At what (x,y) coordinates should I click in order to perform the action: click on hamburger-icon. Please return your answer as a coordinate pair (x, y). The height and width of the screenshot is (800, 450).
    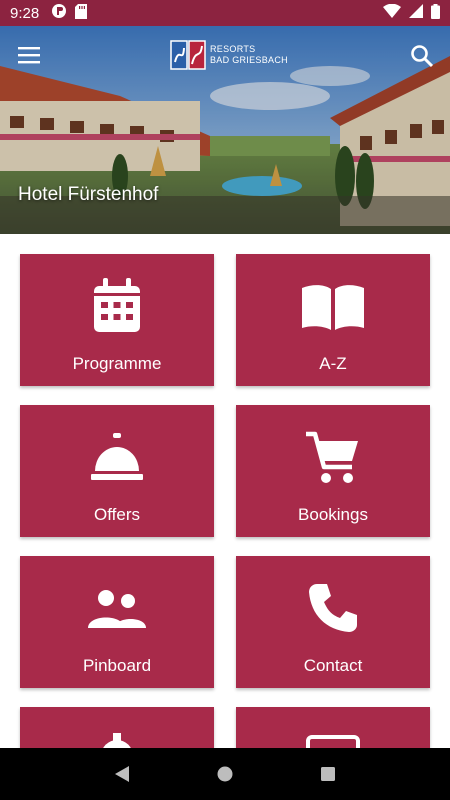
    Looking at the image, I should click on (29, 55).